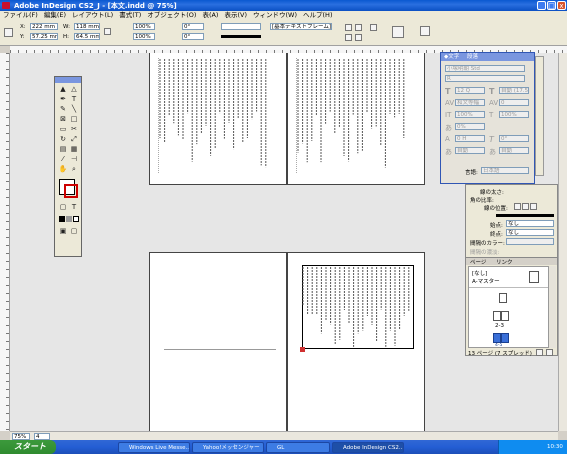  Describe the element at coordinates (485, 78) in the screenshot. I see `font-style-select: R` at that location.